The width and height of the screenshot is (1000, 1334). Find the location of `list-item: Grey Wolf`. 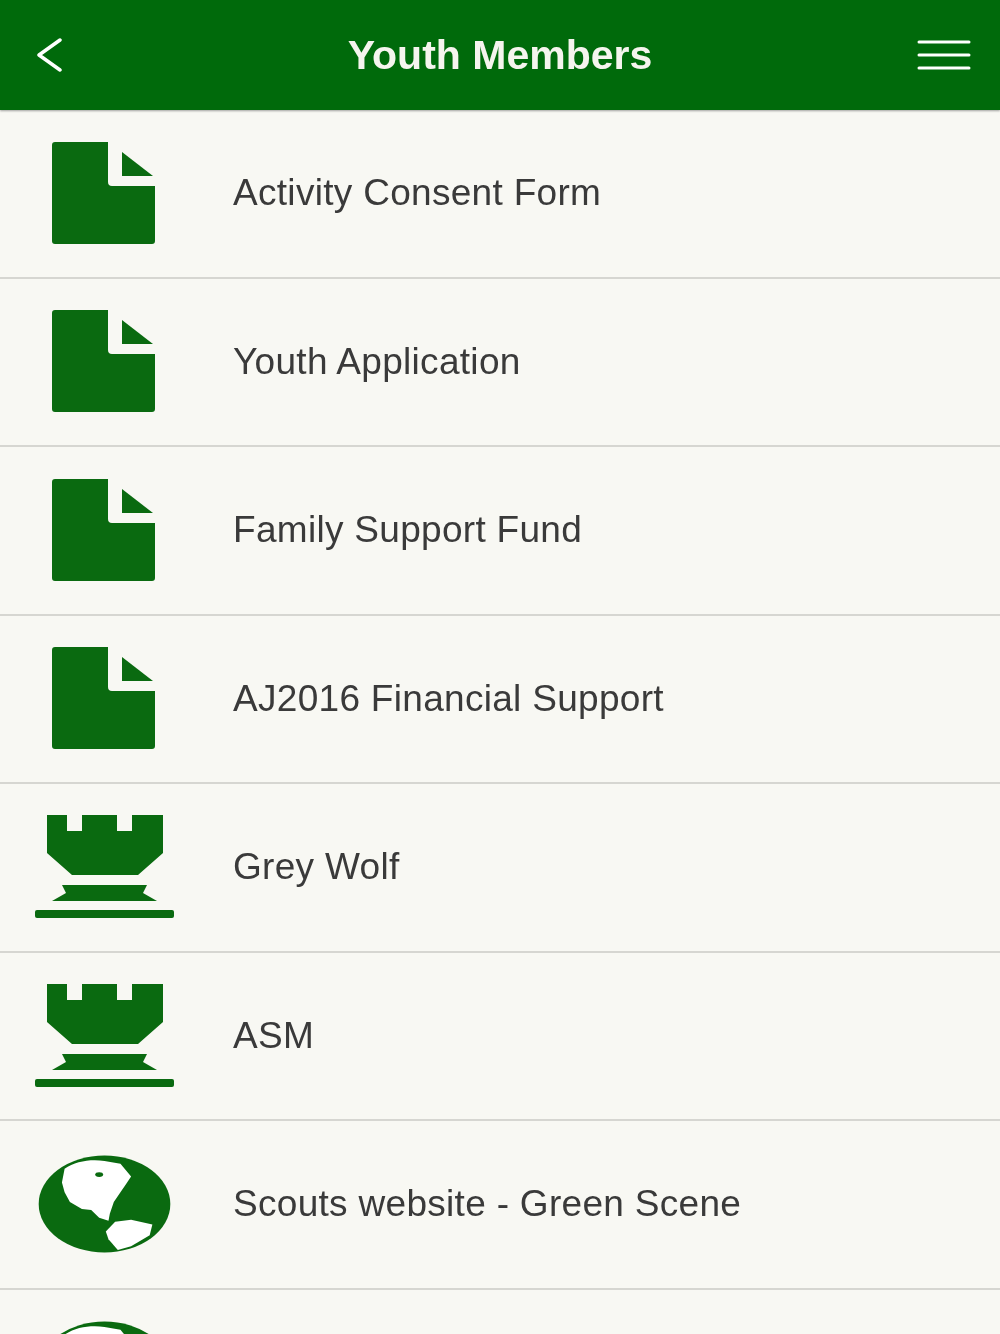

list-item: Grey Wolf is located at coordinates (500, 868).